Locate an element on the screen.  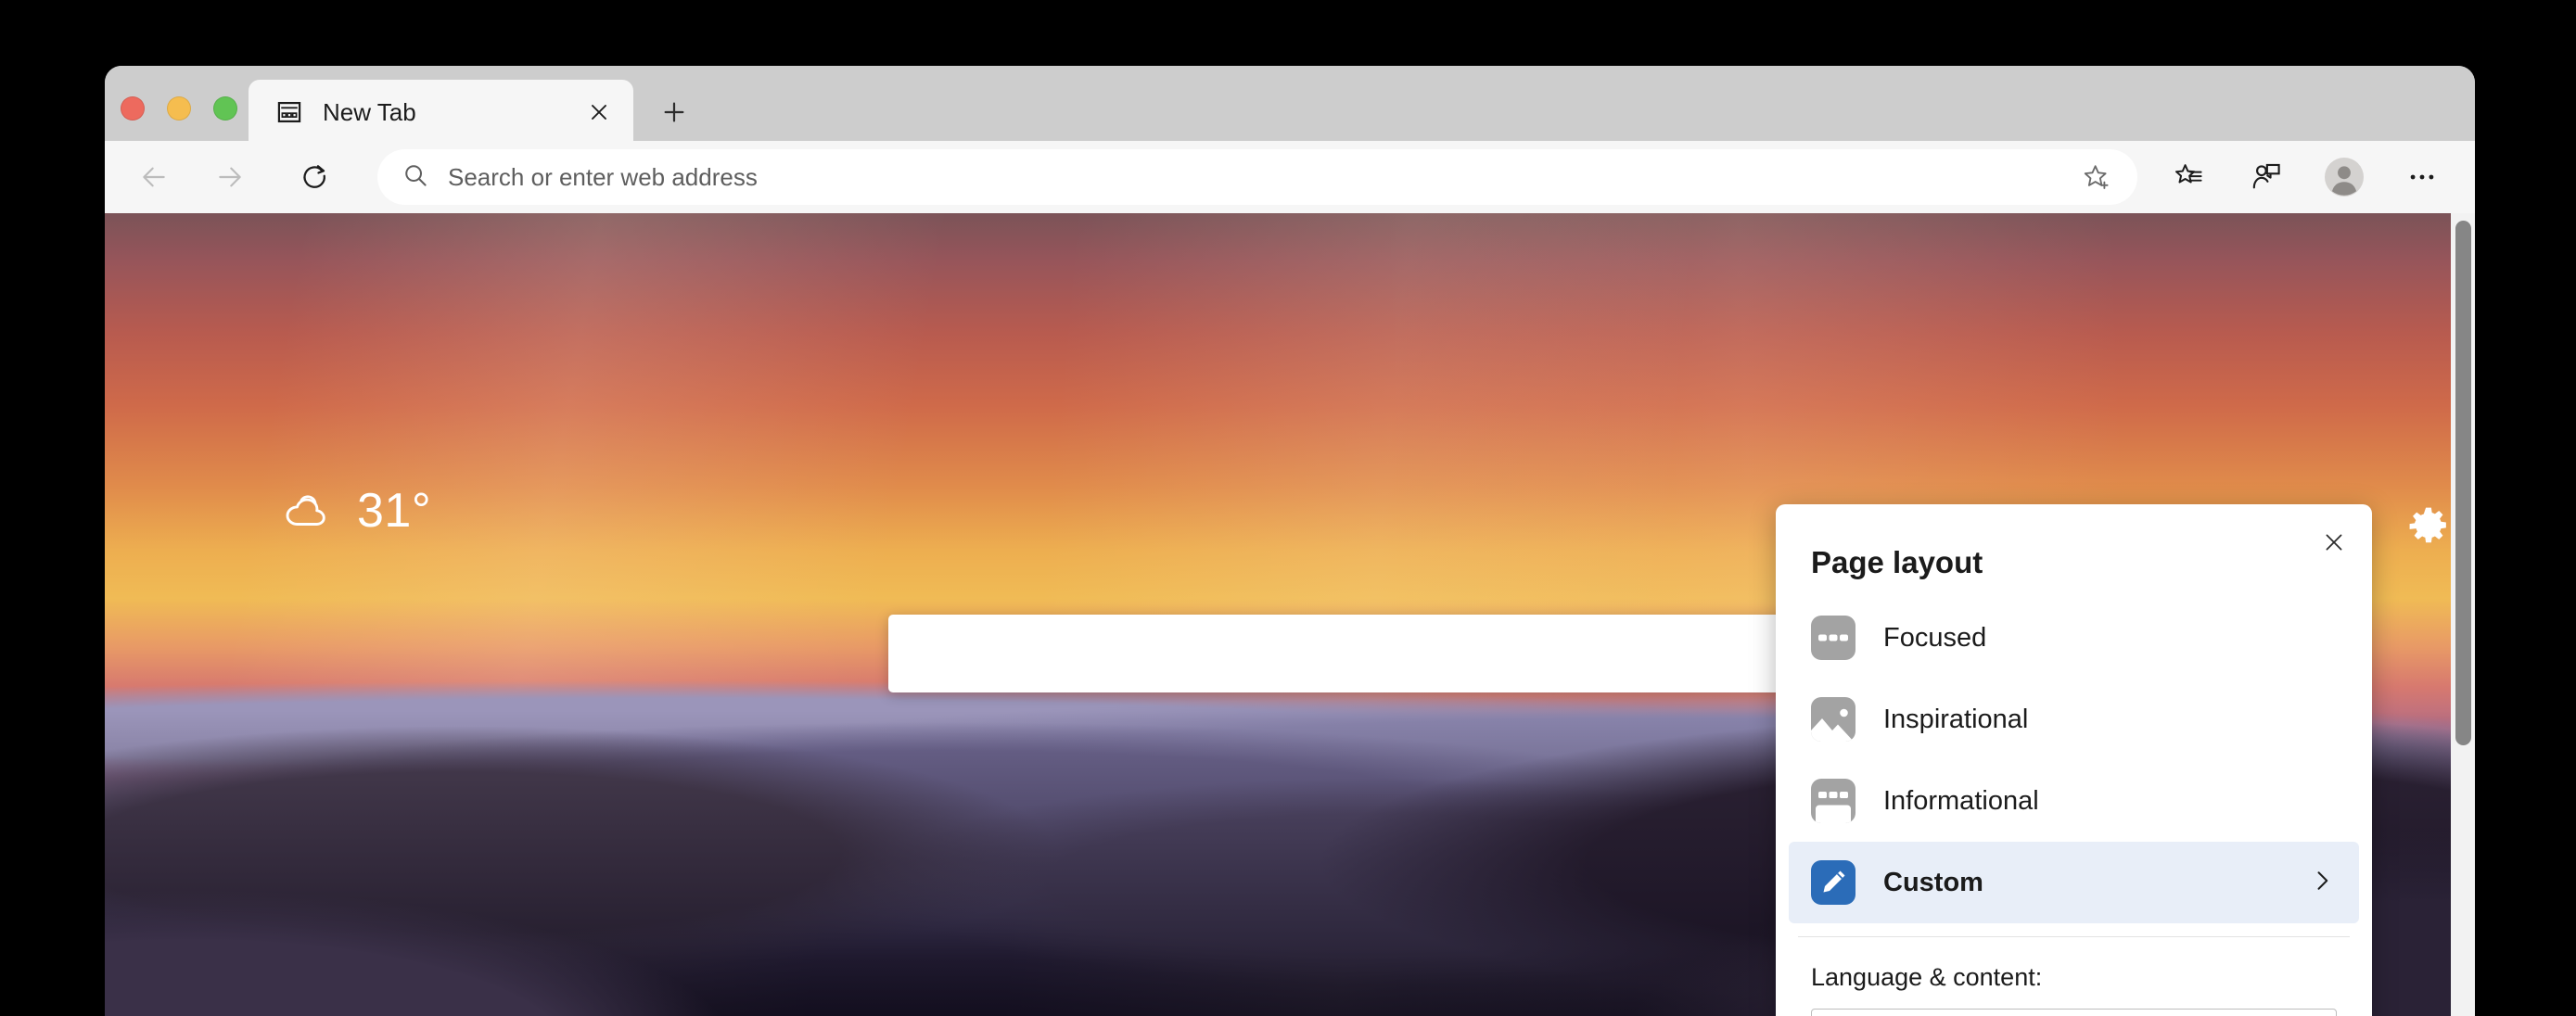
new-tab-page-icon is located at coordinates (289, 112).